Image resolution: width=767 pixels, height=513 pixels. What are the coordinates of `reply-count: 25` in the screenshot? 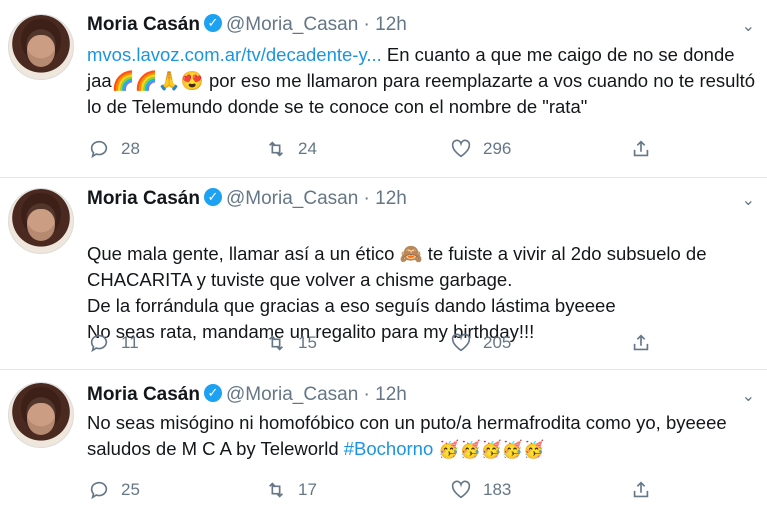 It's located at (130, 489).